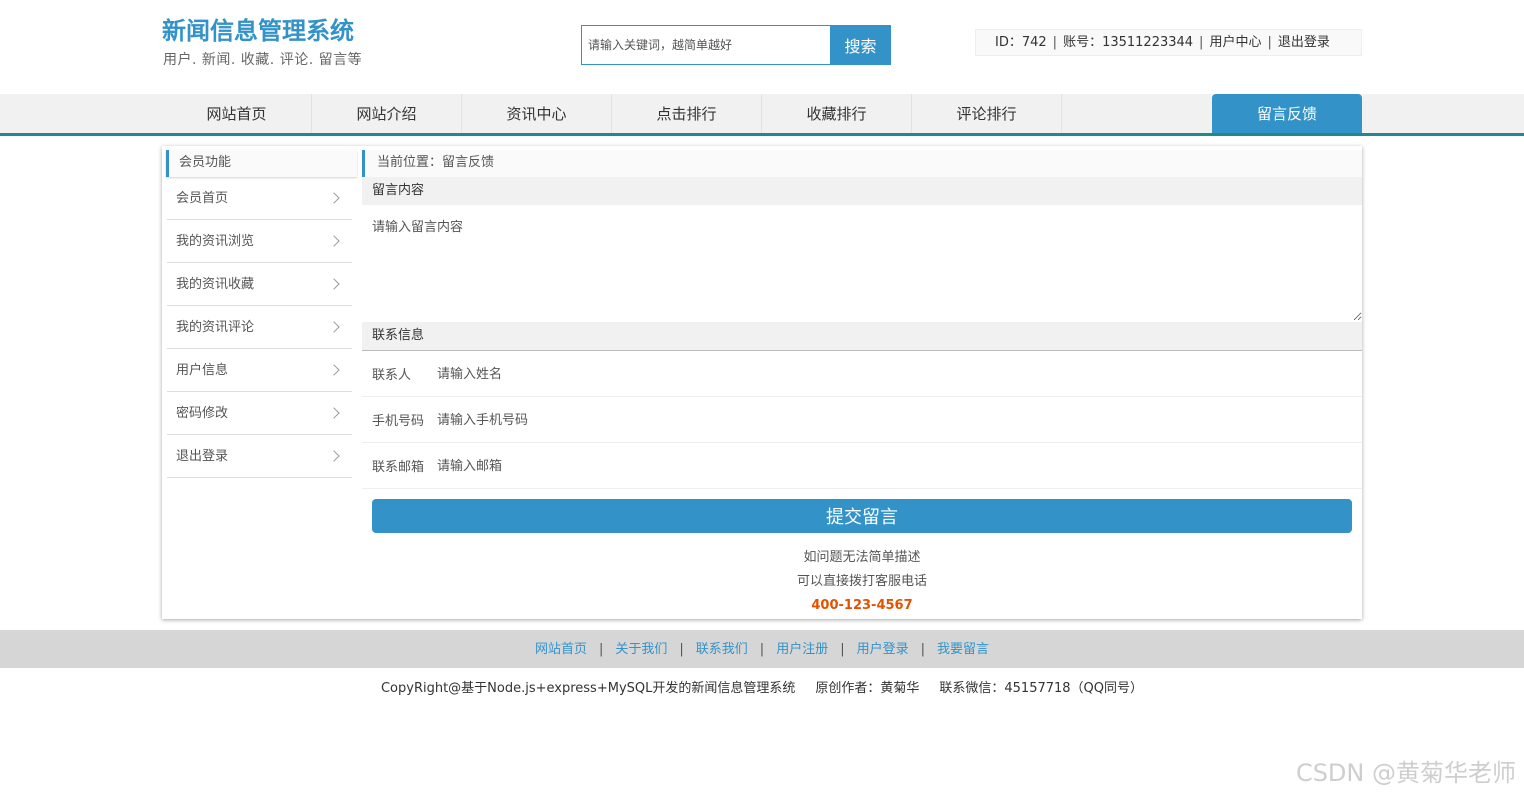 Image resolution: width=1524 pixels, height=801 pixels. I want to click on message-textarea, so click(862, 263).